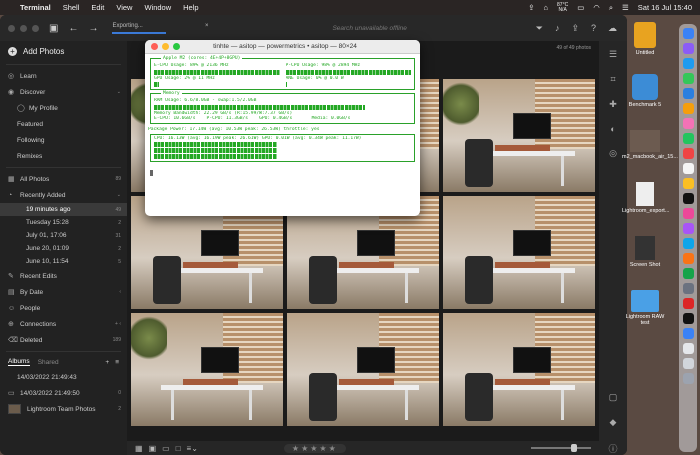 This screenshot has height=455, width=700. What do you see at coordinates (688, 318) in the screenshot?
I see `terminal-app-icon` at bounding box center [688, 318].